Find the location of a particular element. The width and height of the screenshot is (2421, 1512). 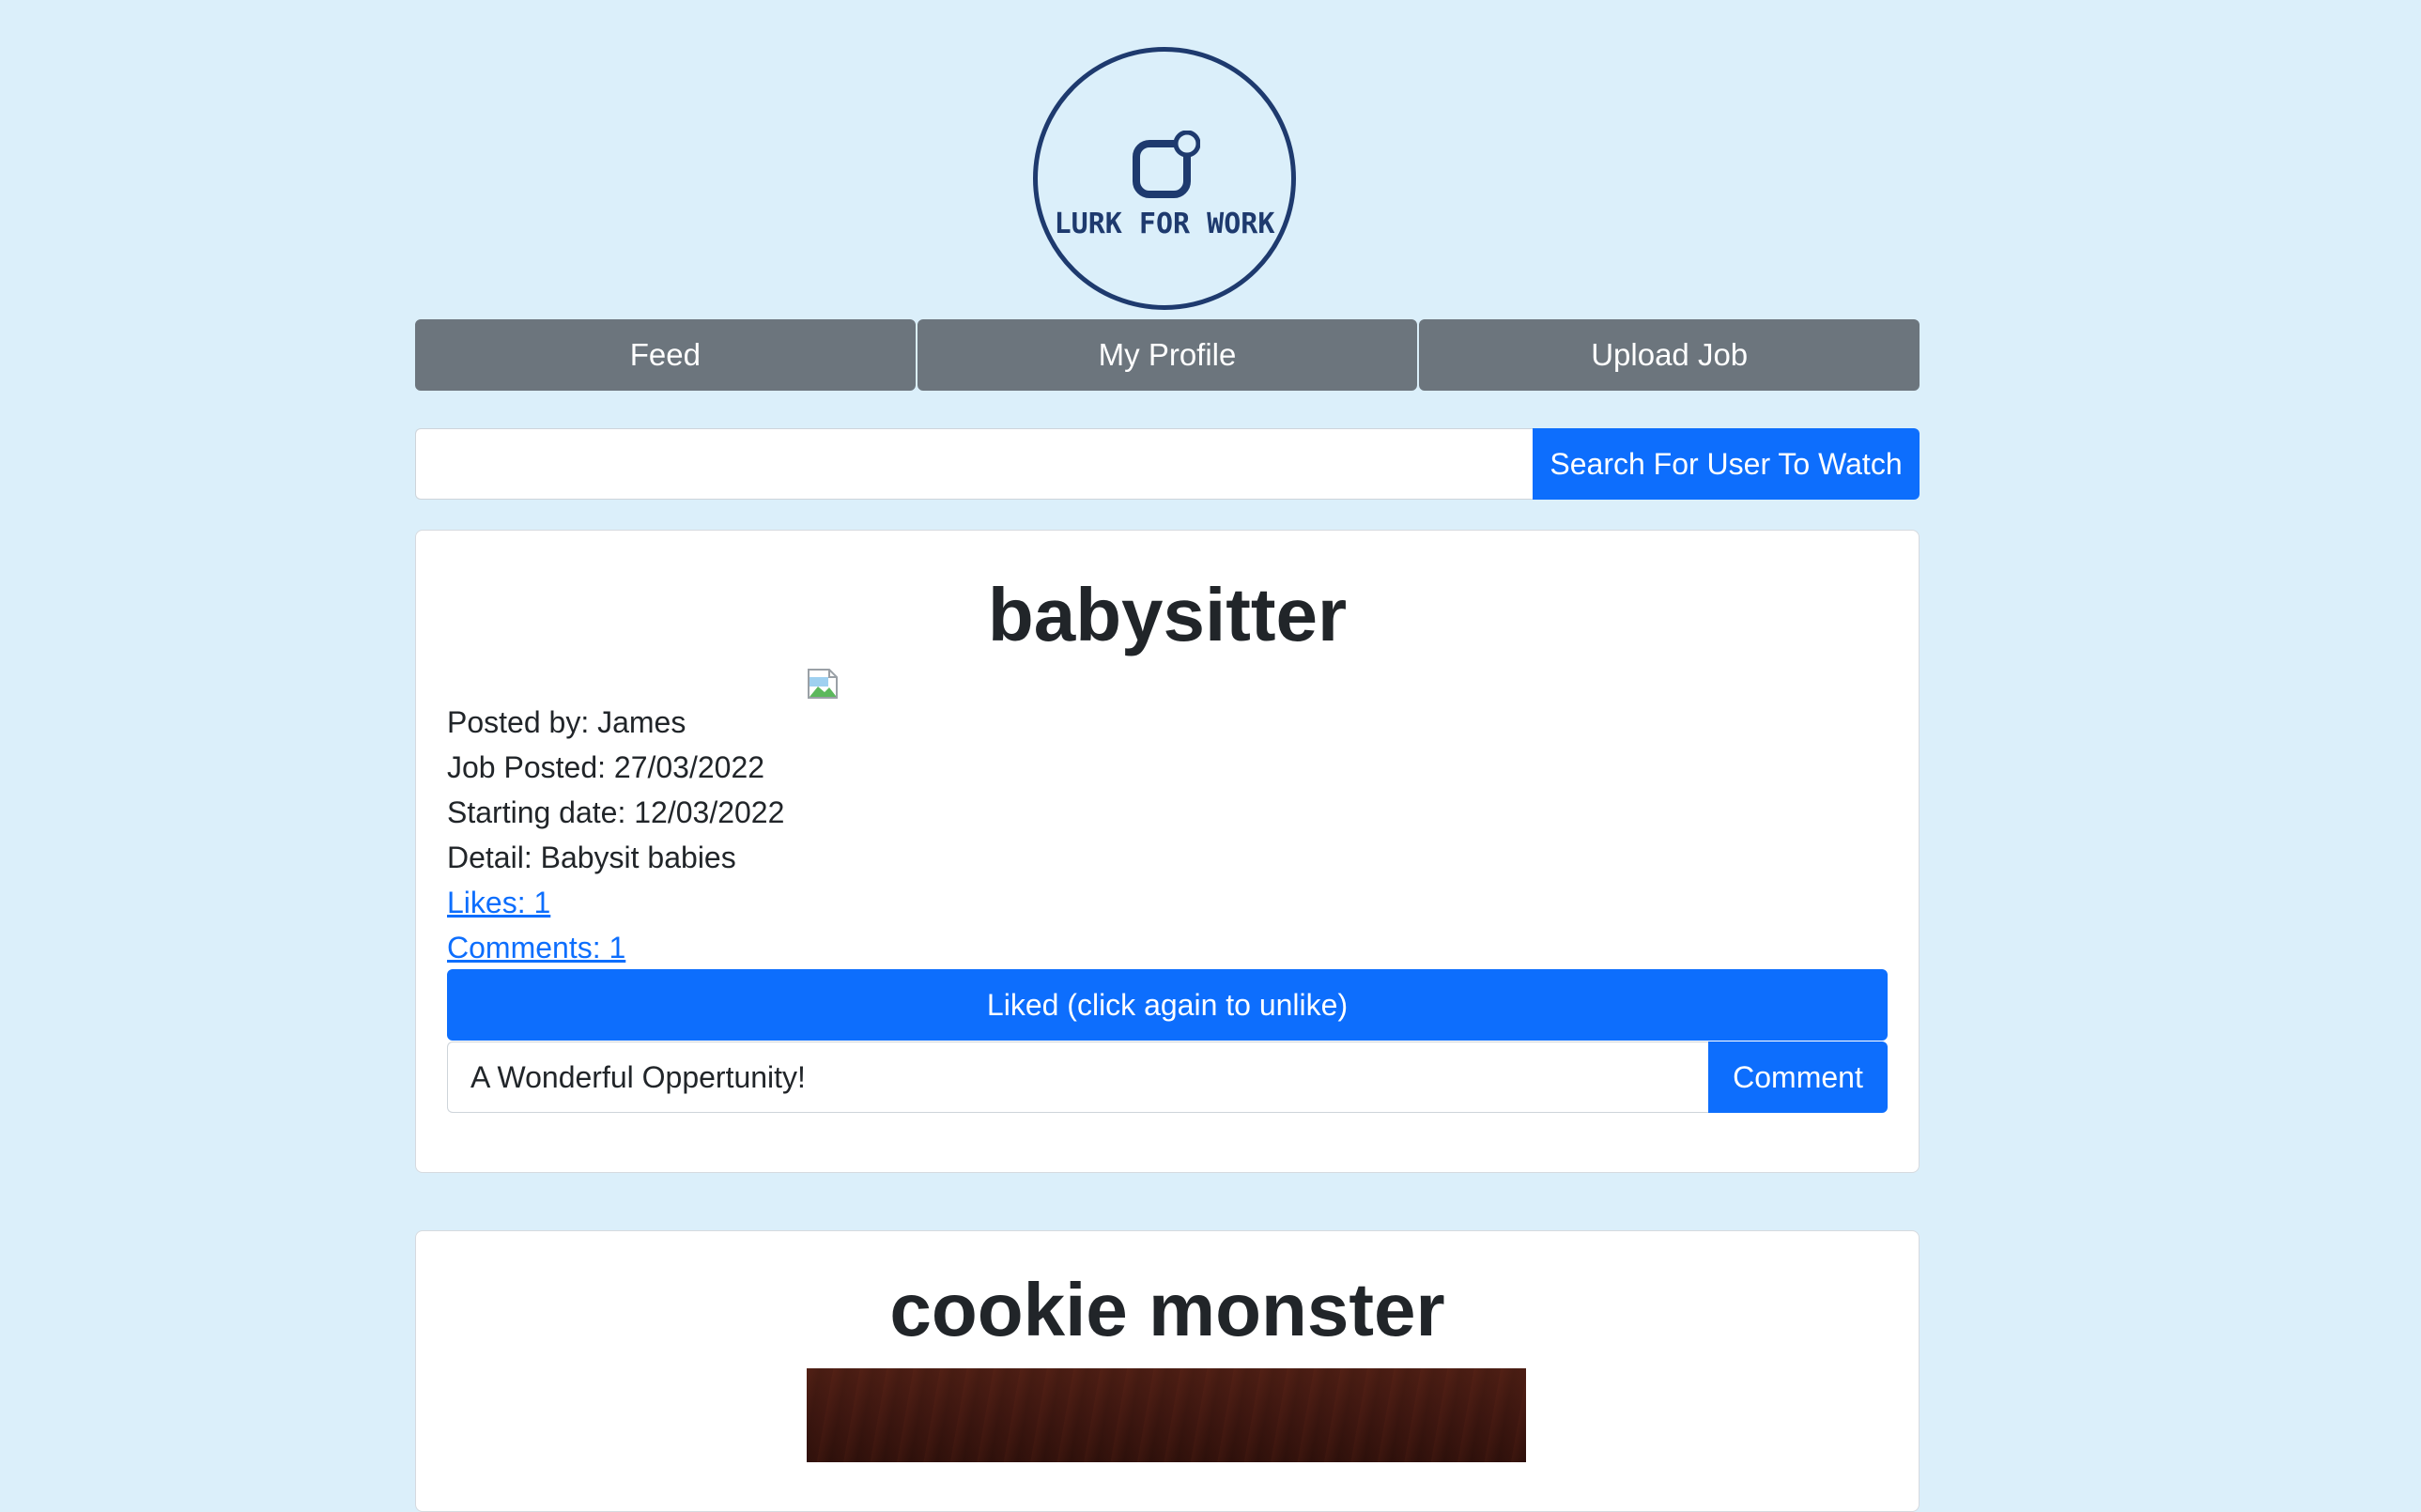

nav-feed-button: Feed is located at coordinates (665, 355).